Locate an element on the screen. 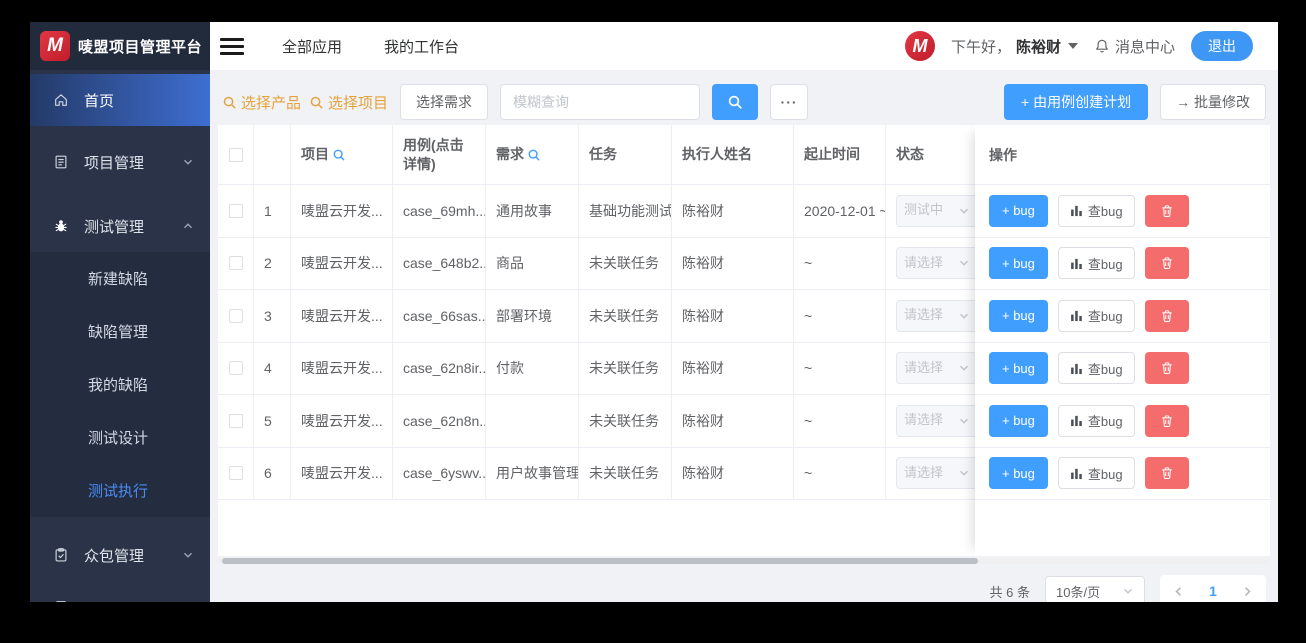 Image resolution: width=1306 pixels, height=643 pixels. message-center-link: 消息中心 is located at coordinates (1134, 46).